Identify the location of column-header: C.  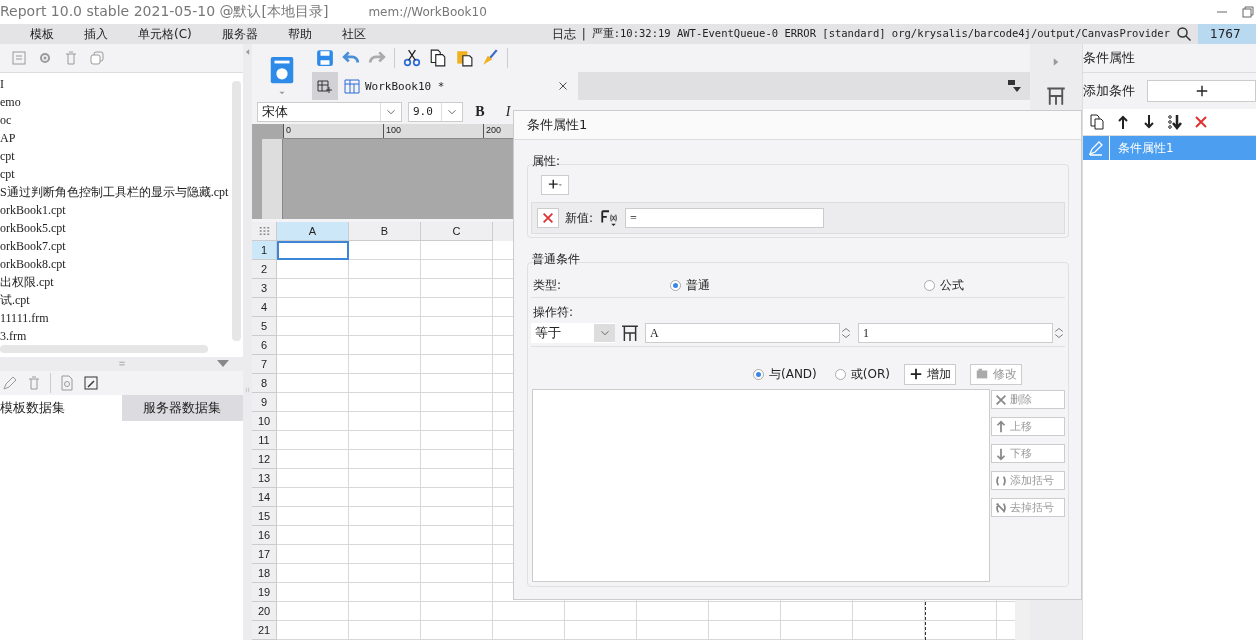
(457, 231).